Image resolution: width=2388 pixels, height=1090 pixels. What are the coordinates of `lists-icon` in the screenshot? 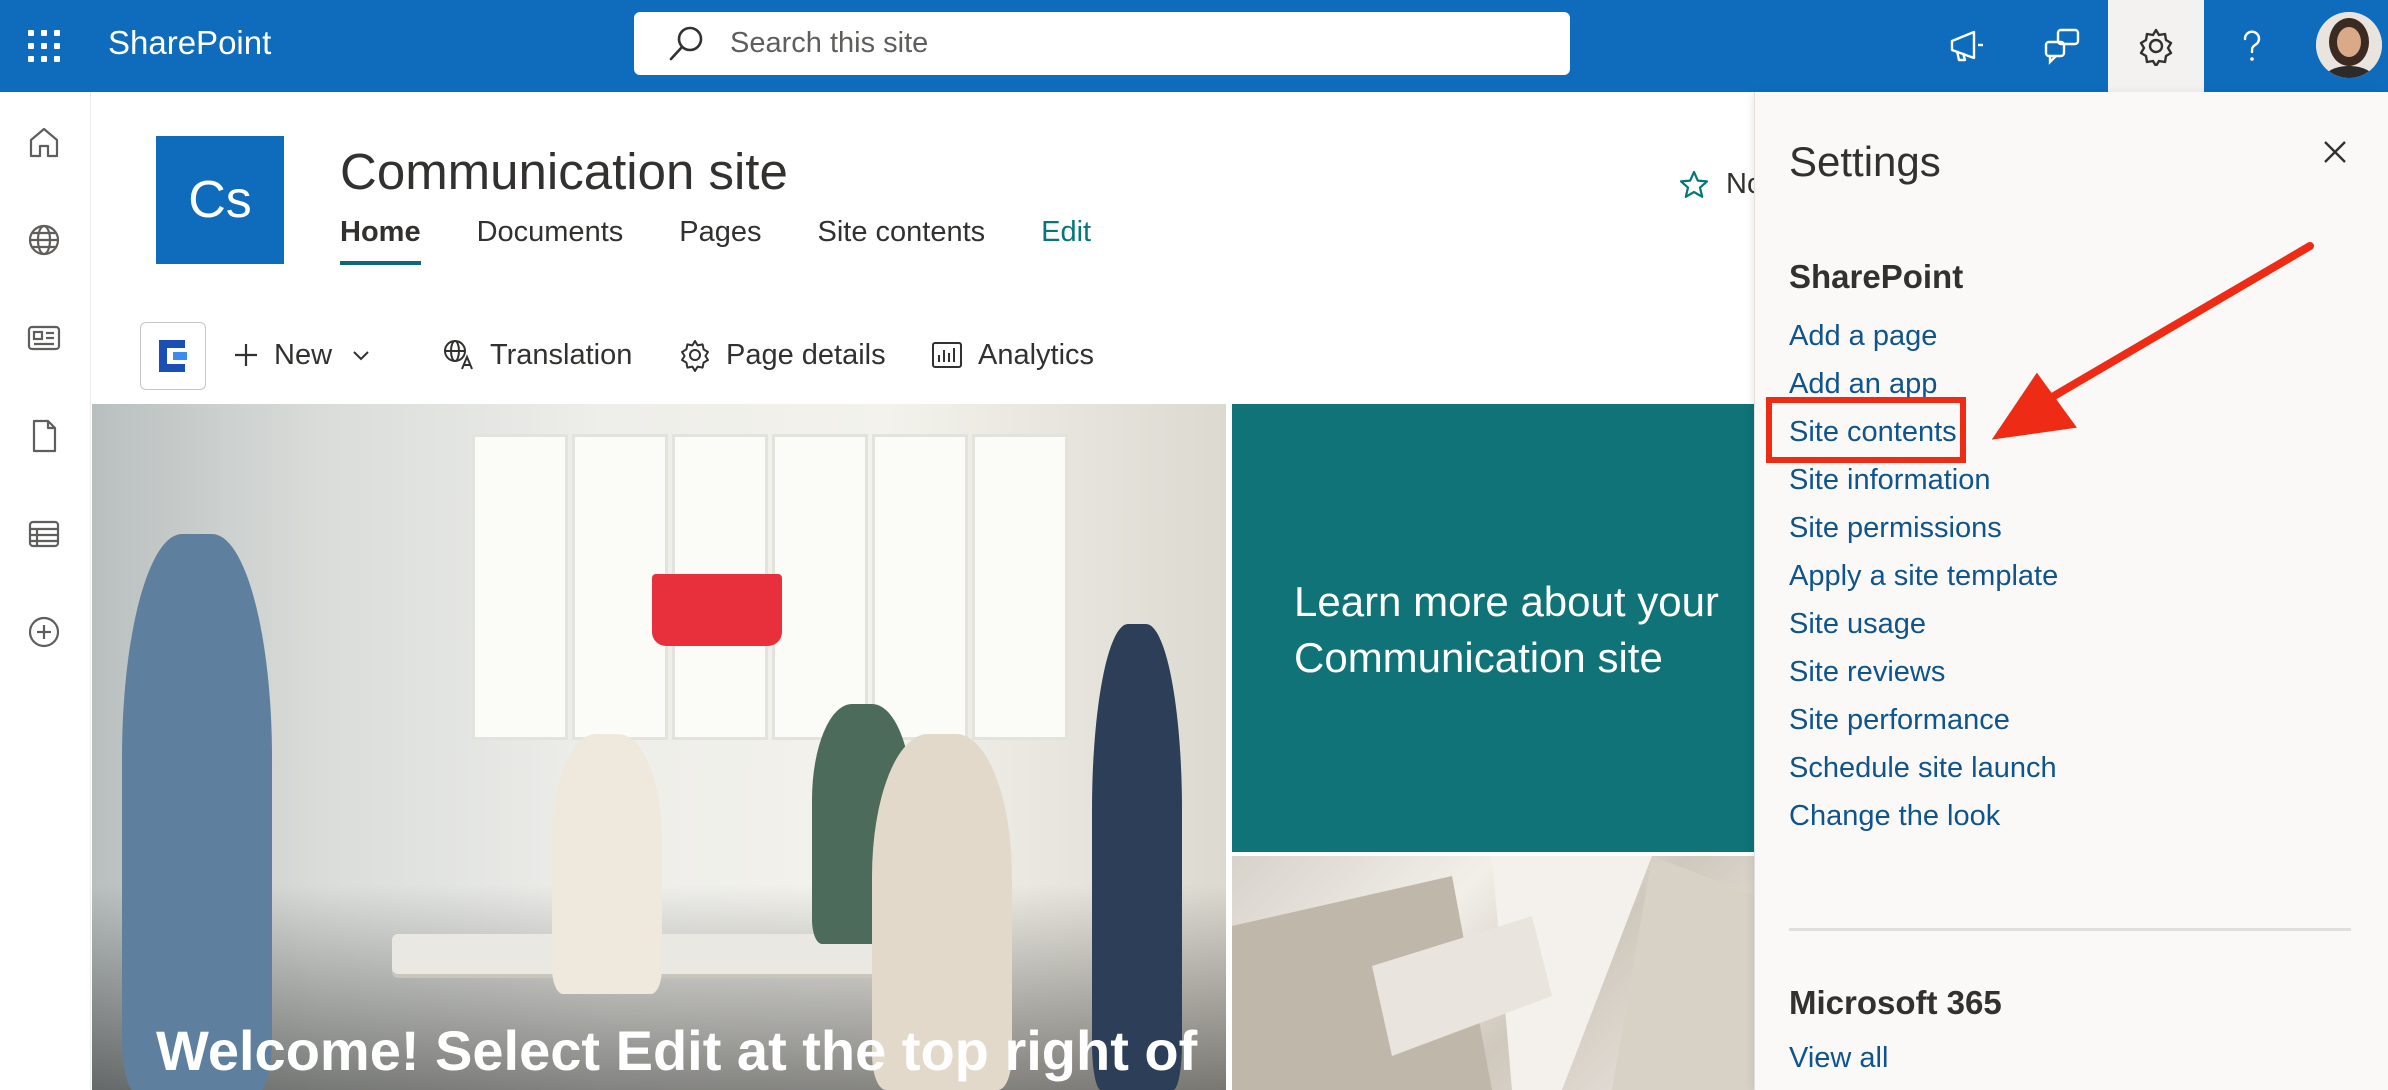 It's located at (44, 534).